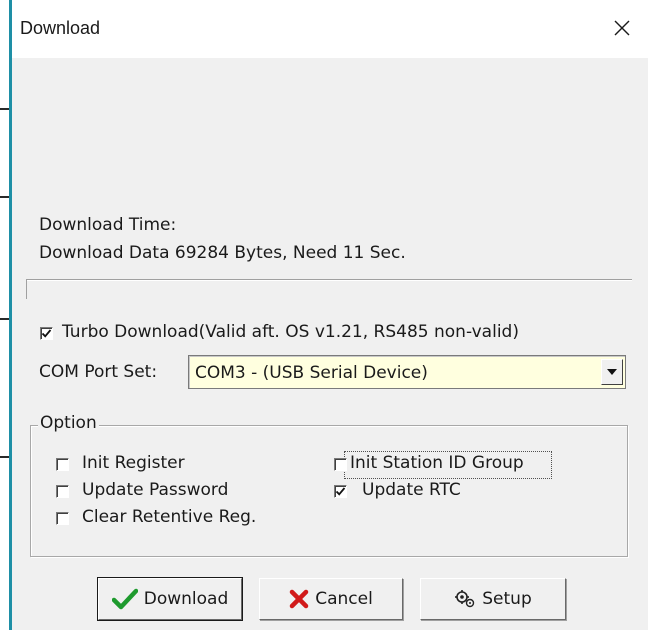 The height and width of the screenshot is (630, 648). I want to click on cancel-button: Cancel, so click(331, 599).